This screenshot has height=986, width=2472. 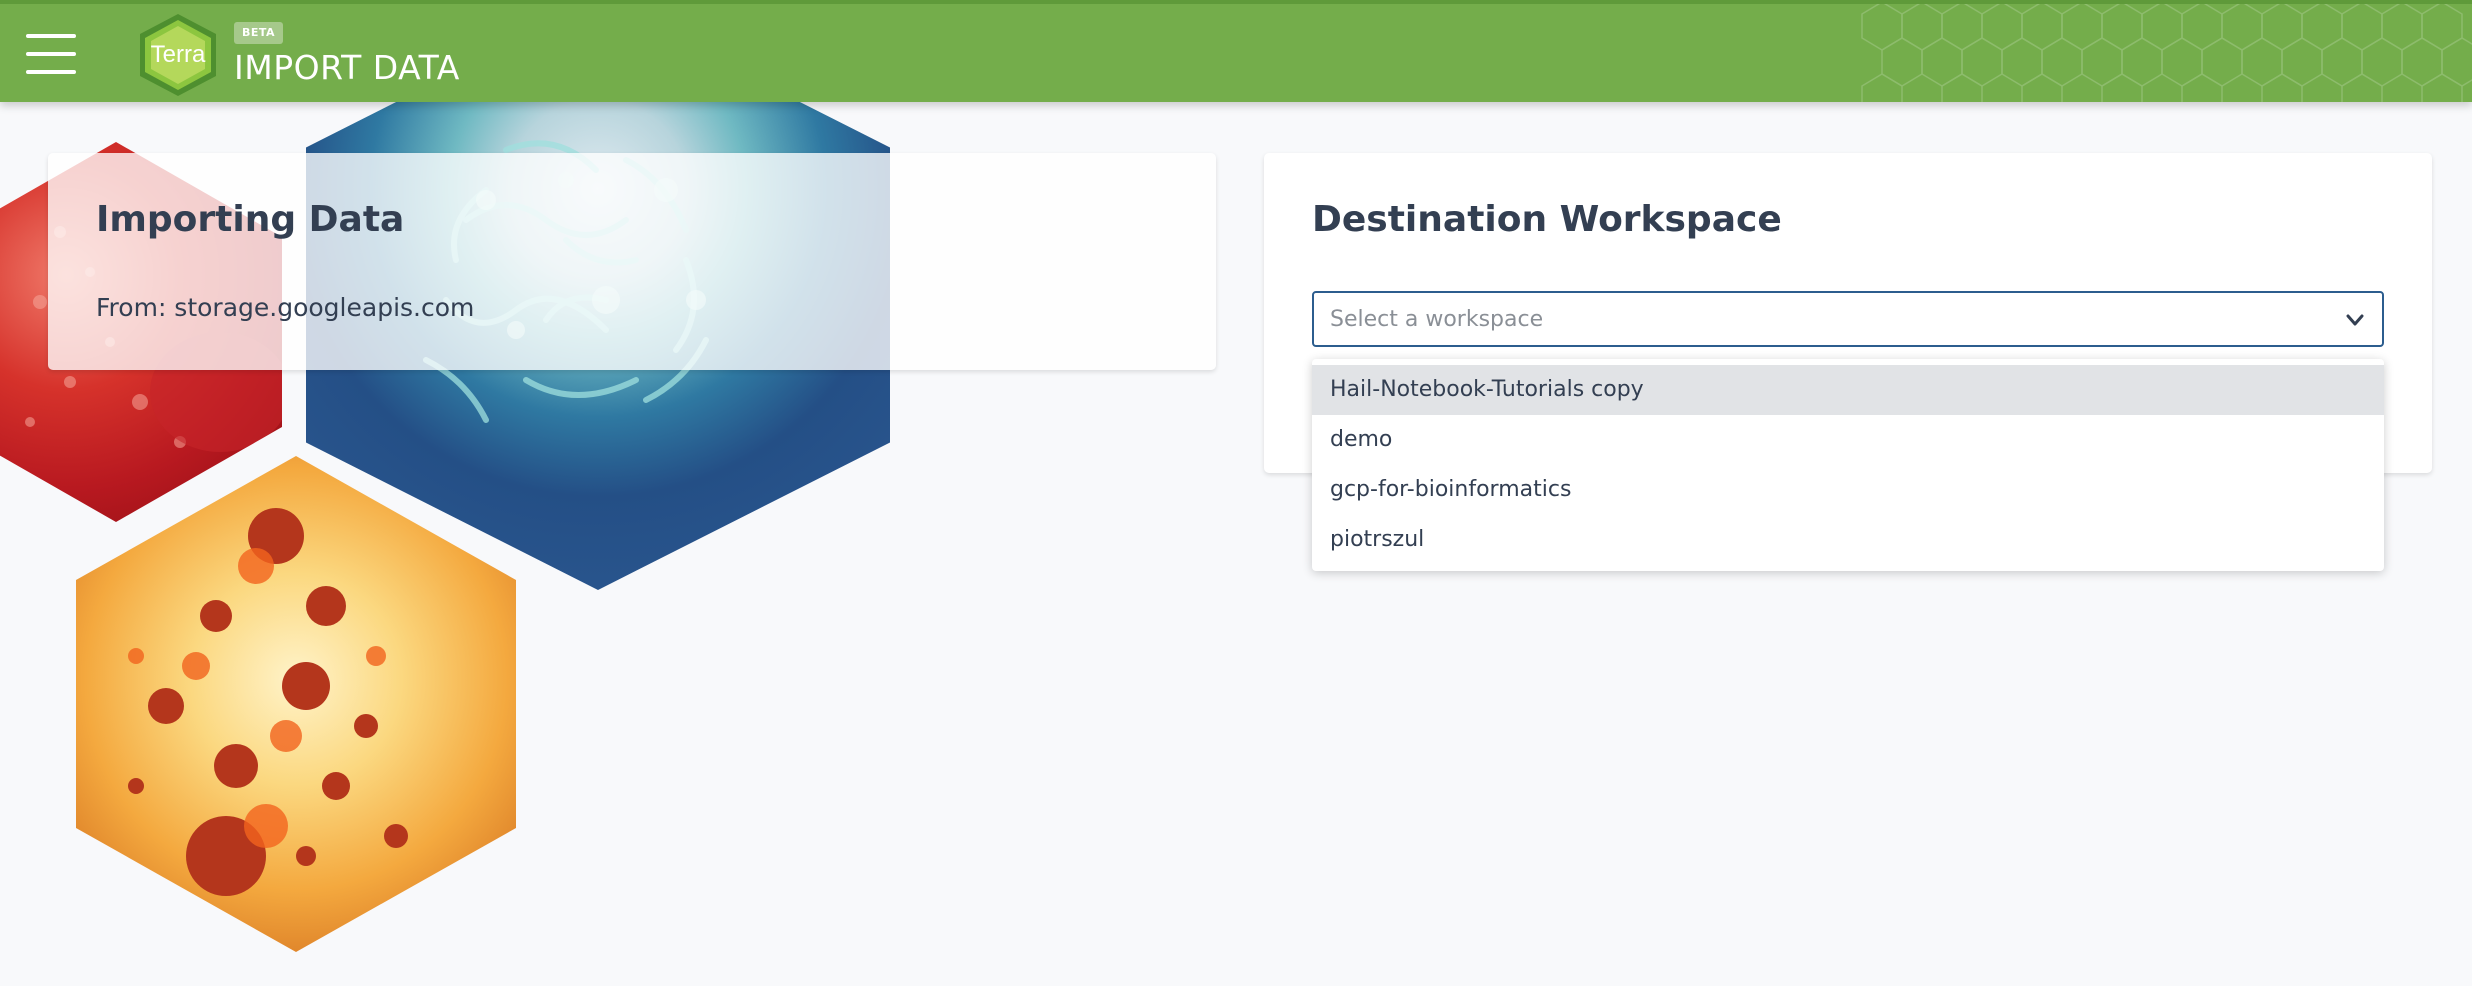 I want to click on workspace-select-placeholder: Select a workspace, so click(x=1437, y=319).